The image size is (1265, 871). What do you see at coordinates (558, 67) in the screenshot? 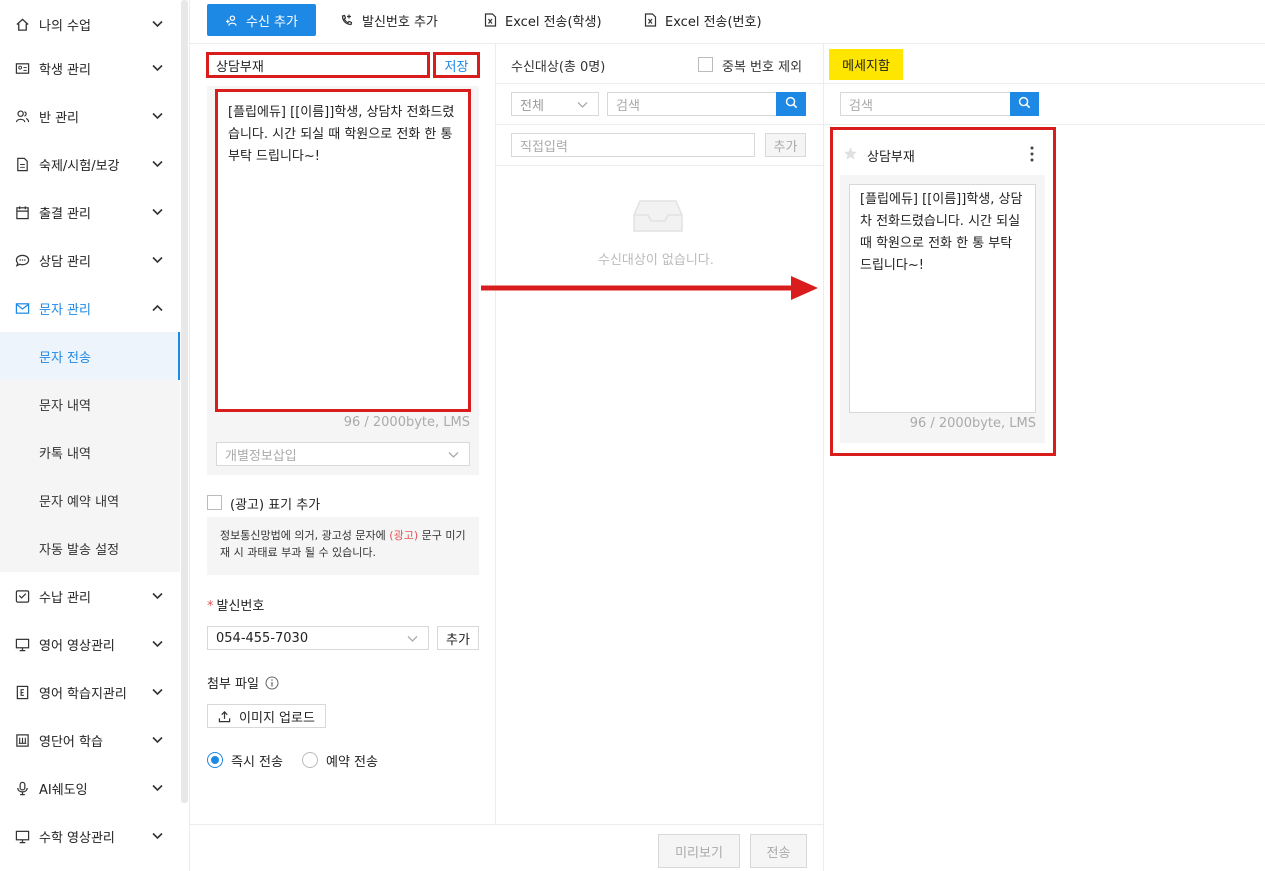
I see `recipients-title: 수신대상(총 0명)` at bounding box center [558, 67].